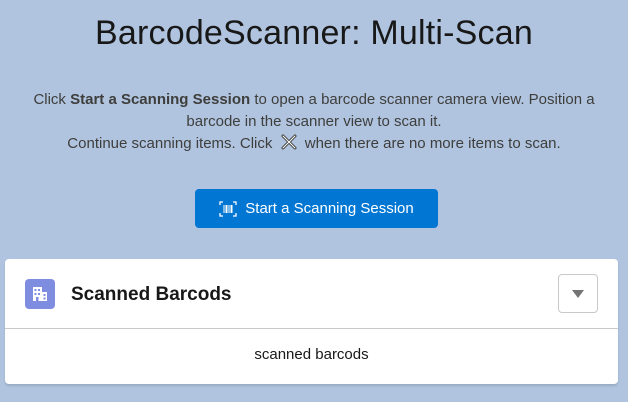 This screenshot has width=628, height=402. What do you see at coordinates (151, 294) in the screenshot?
I see `card-title: Scanned Barcods` at bounding box center [151, 294].